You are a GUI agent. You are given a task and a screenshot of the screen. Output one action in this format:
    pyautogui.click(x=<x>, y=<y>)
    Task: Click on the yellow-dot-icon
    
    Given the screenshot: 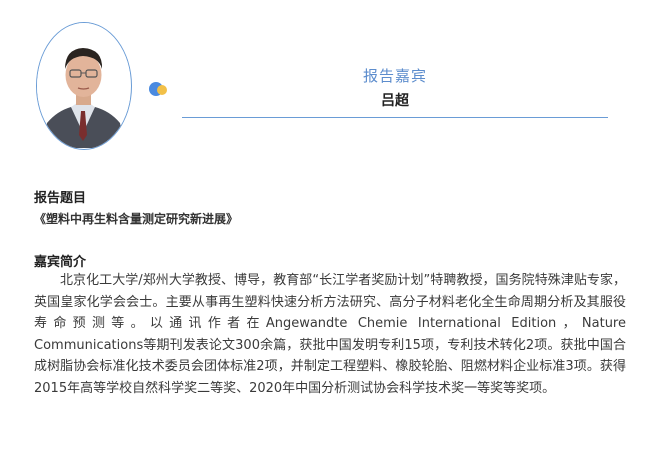 What is the action you would take?
    pyautogui.click(x=162, y=90)
    